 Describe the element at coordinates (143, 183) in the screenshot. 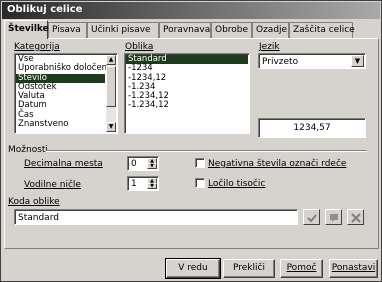

I see `leading-zeros-spinner: 1 ▲ ▼` at that location.